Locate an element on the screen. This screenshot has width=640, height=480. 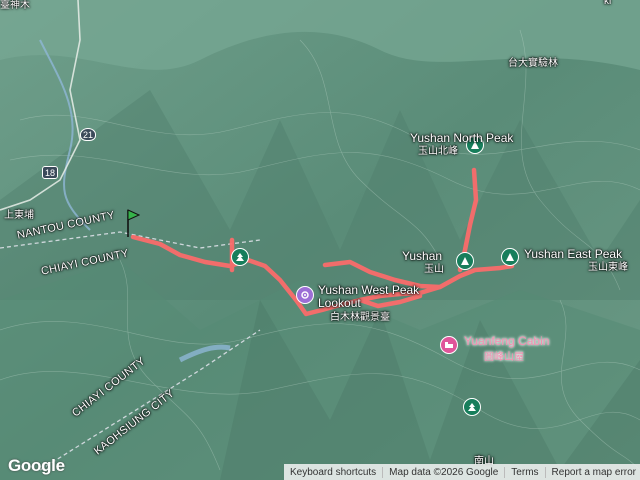
report-error-link: Report a map error is located at coordinates (593, 472).